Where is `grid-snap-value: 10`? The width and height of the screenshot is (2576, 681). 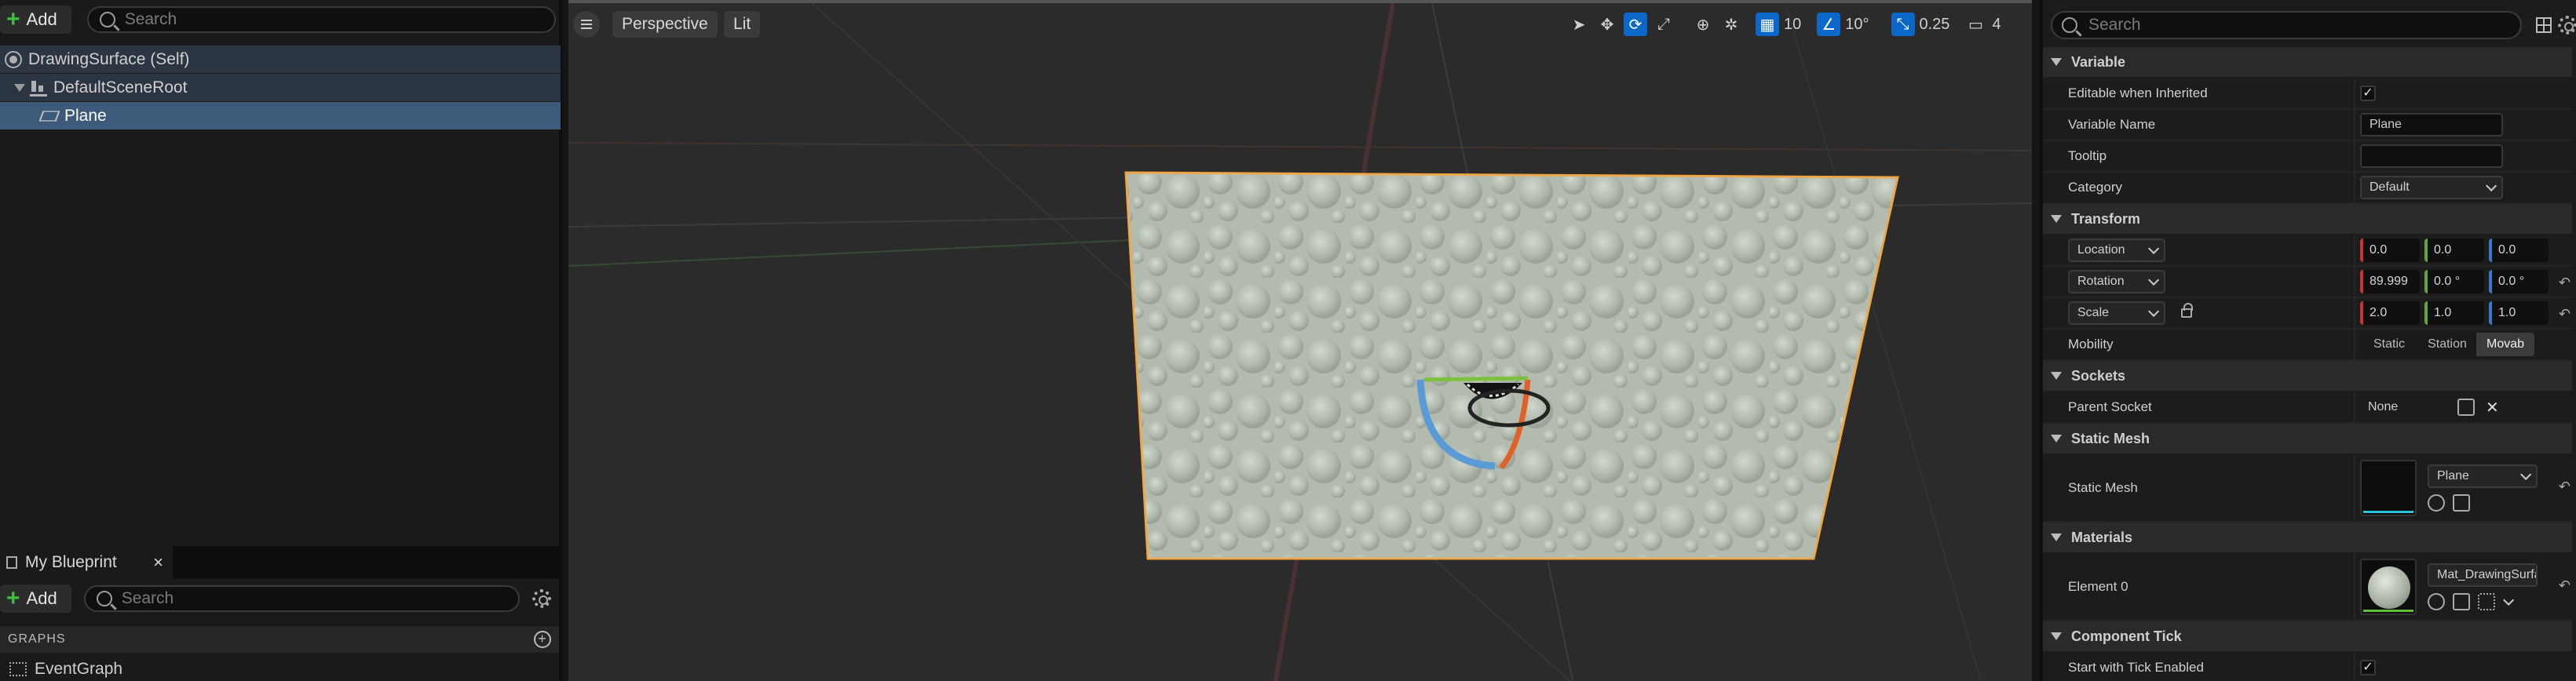 grid-snap-value: 10 is located at coordinates (1792, 25).